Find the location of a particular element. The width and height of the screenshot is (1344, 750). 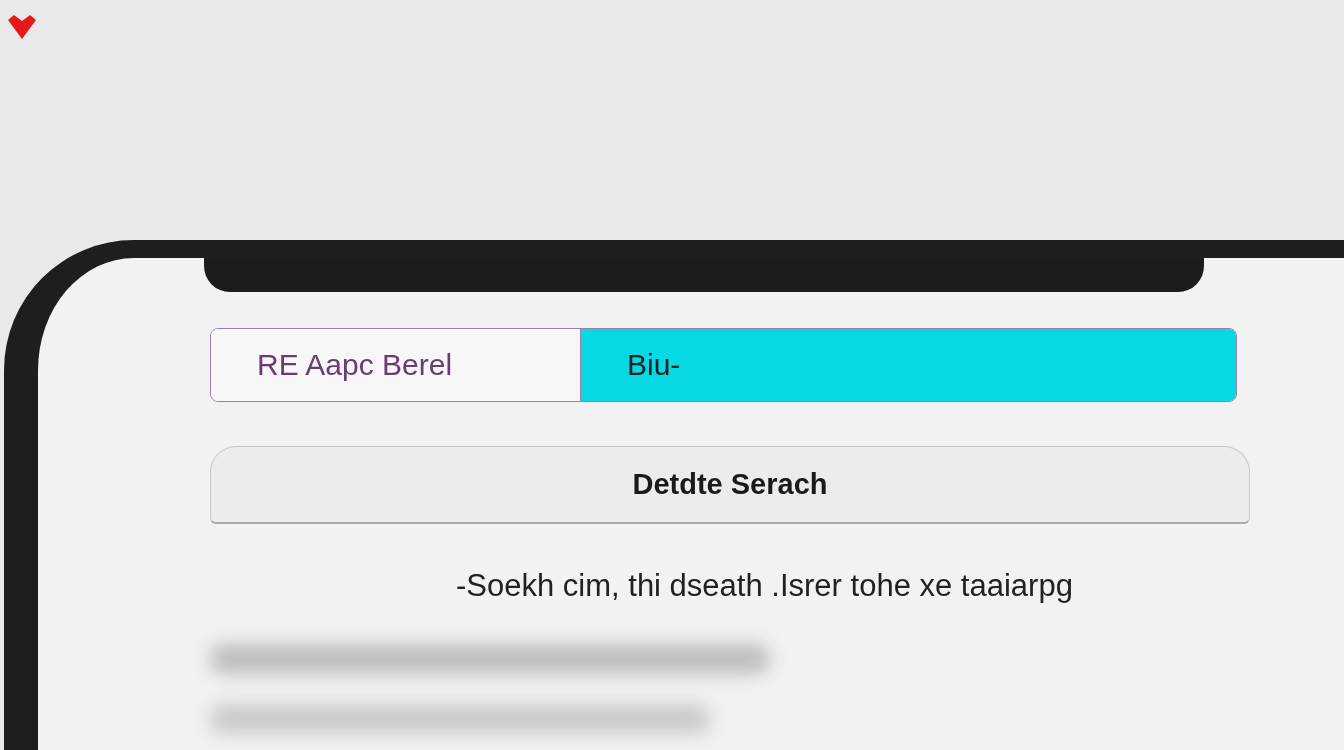

delete-search-button: Detdte Serach is located at coordinates (730, 485).